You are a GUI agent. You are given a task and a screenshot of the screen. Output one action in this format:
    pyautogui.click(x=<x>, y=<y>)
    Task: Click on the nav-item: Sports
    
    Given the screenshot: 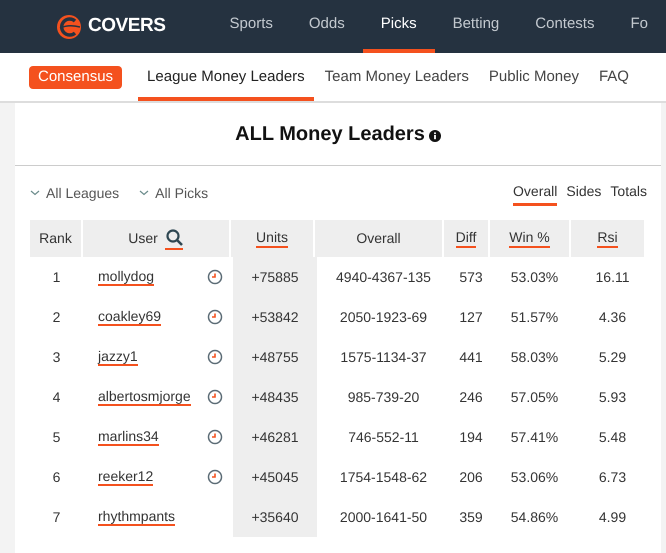 What is the action you would take?
    pyautogui.click(x=260, y=26)
    